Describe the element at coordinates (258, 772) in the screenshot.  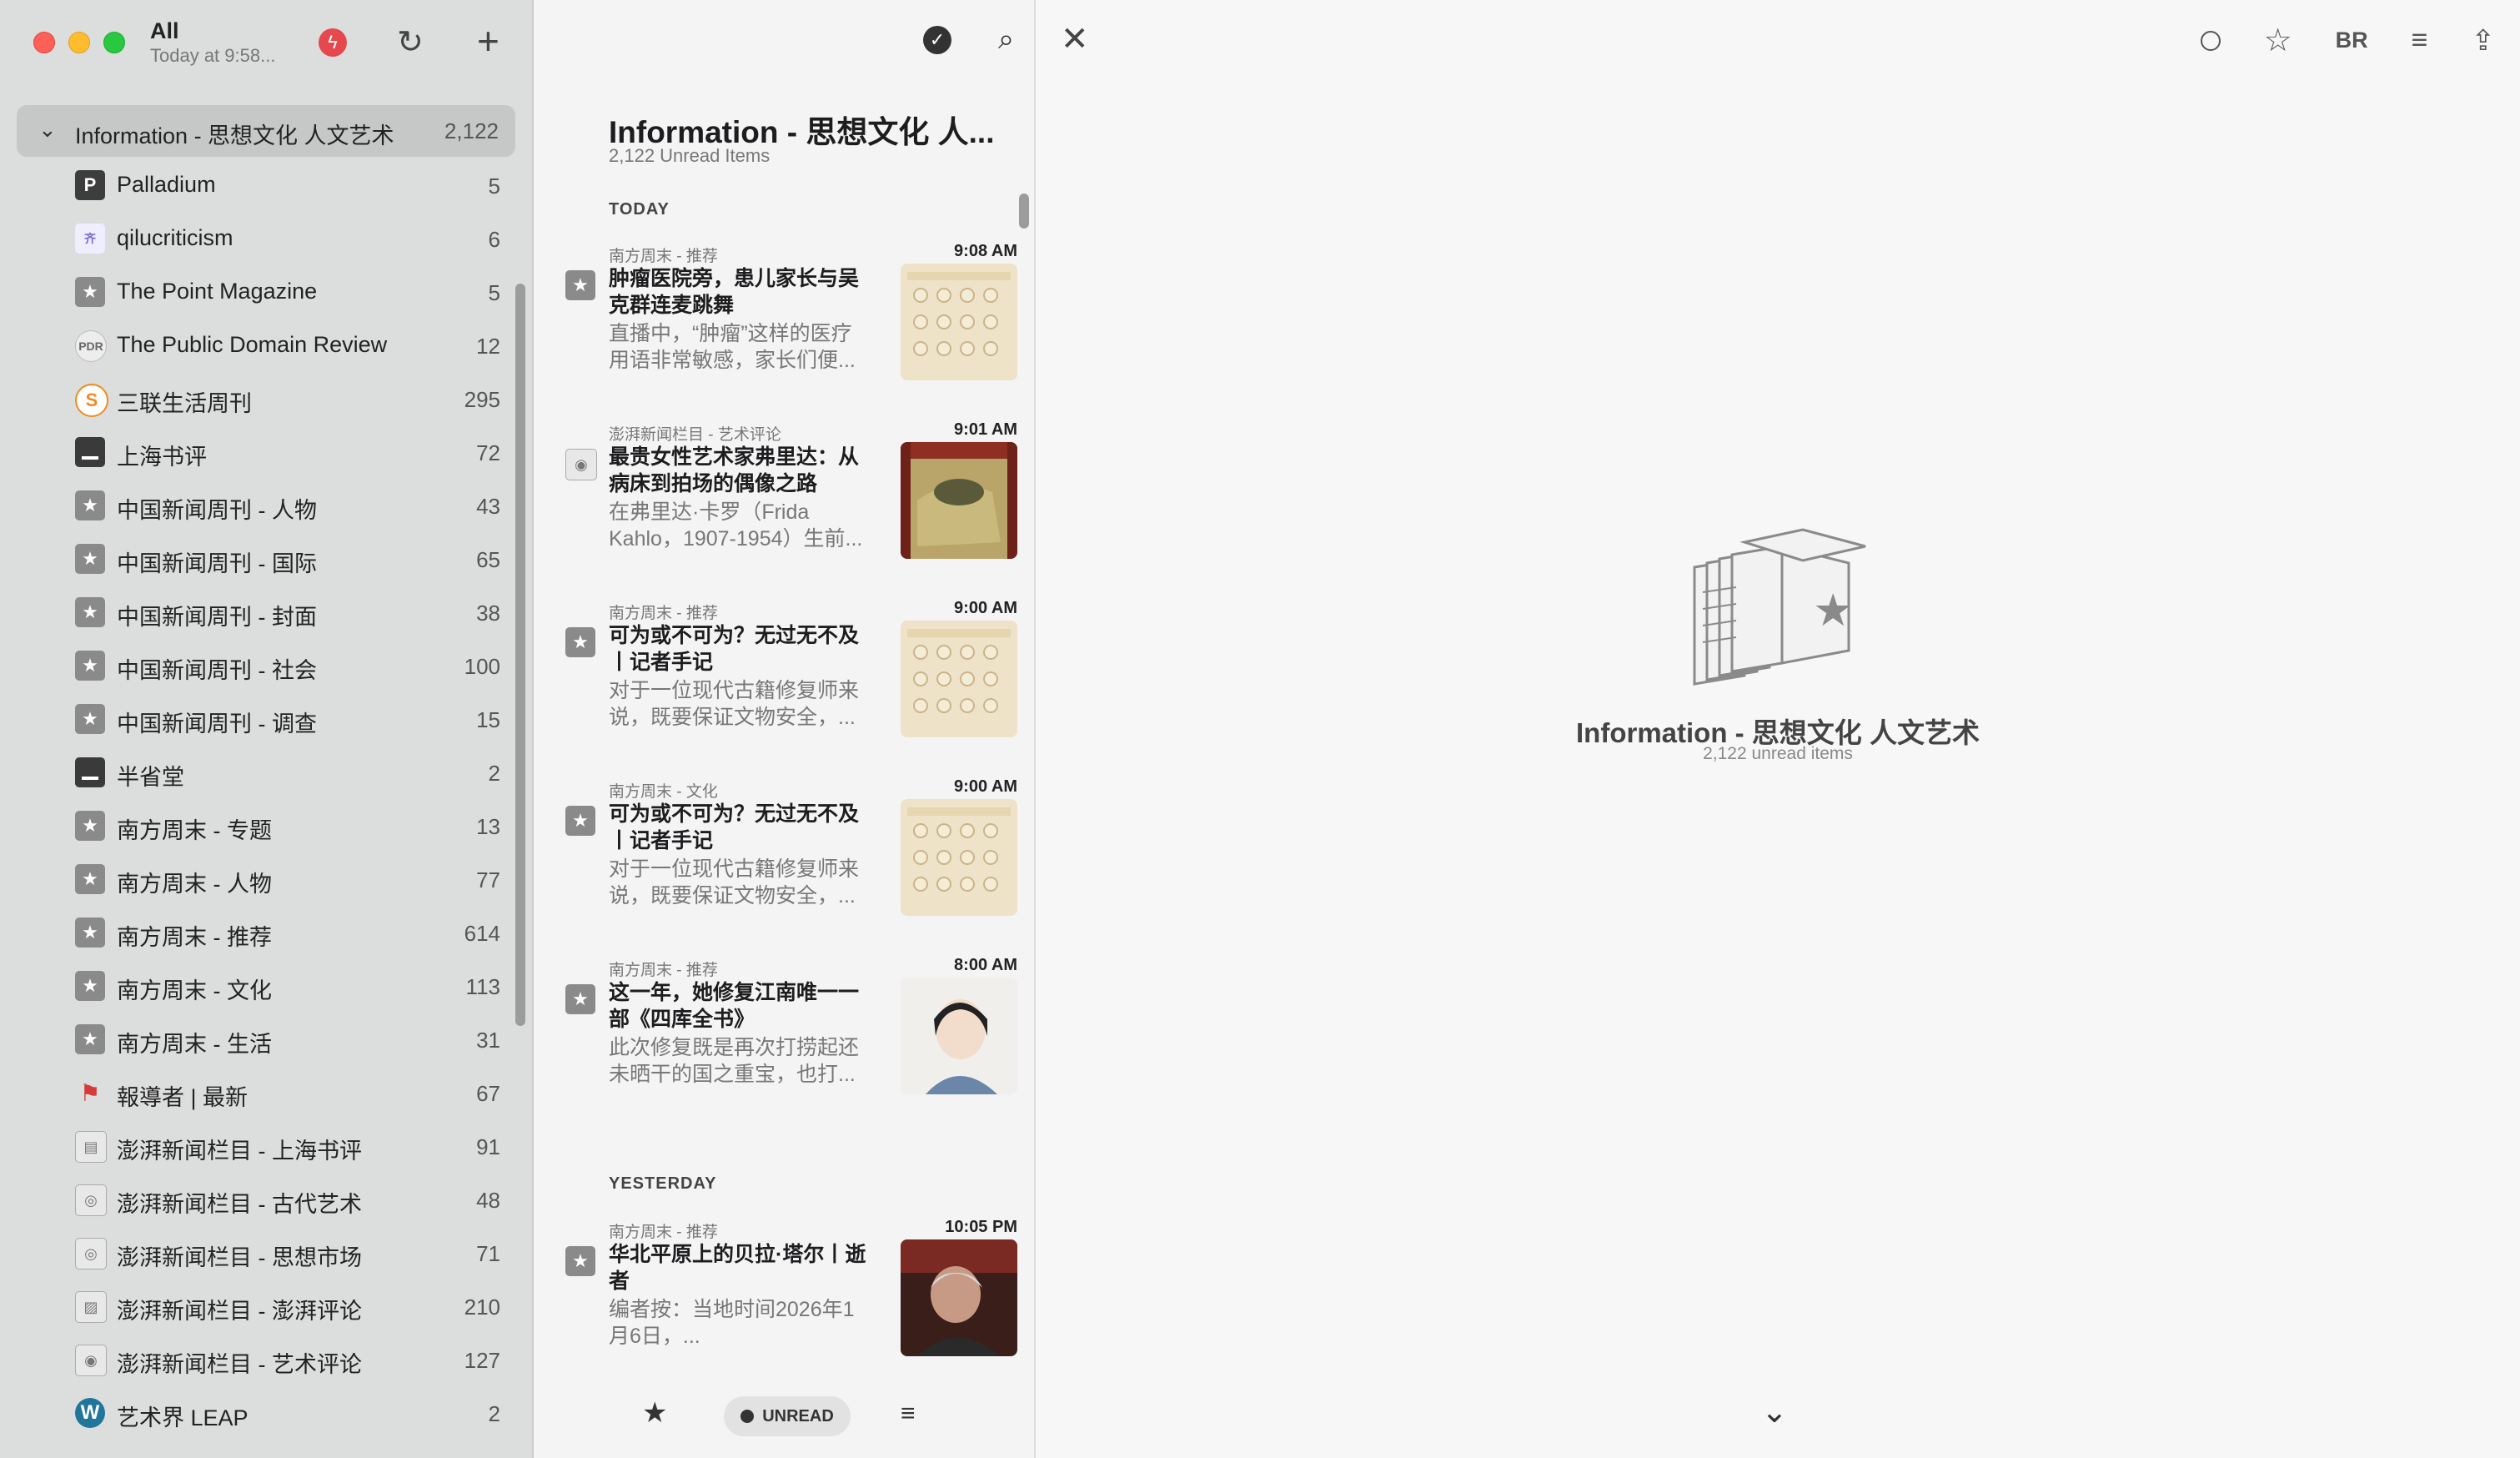
I see `sidebar-feed-item: 半省堂 2` at that location.